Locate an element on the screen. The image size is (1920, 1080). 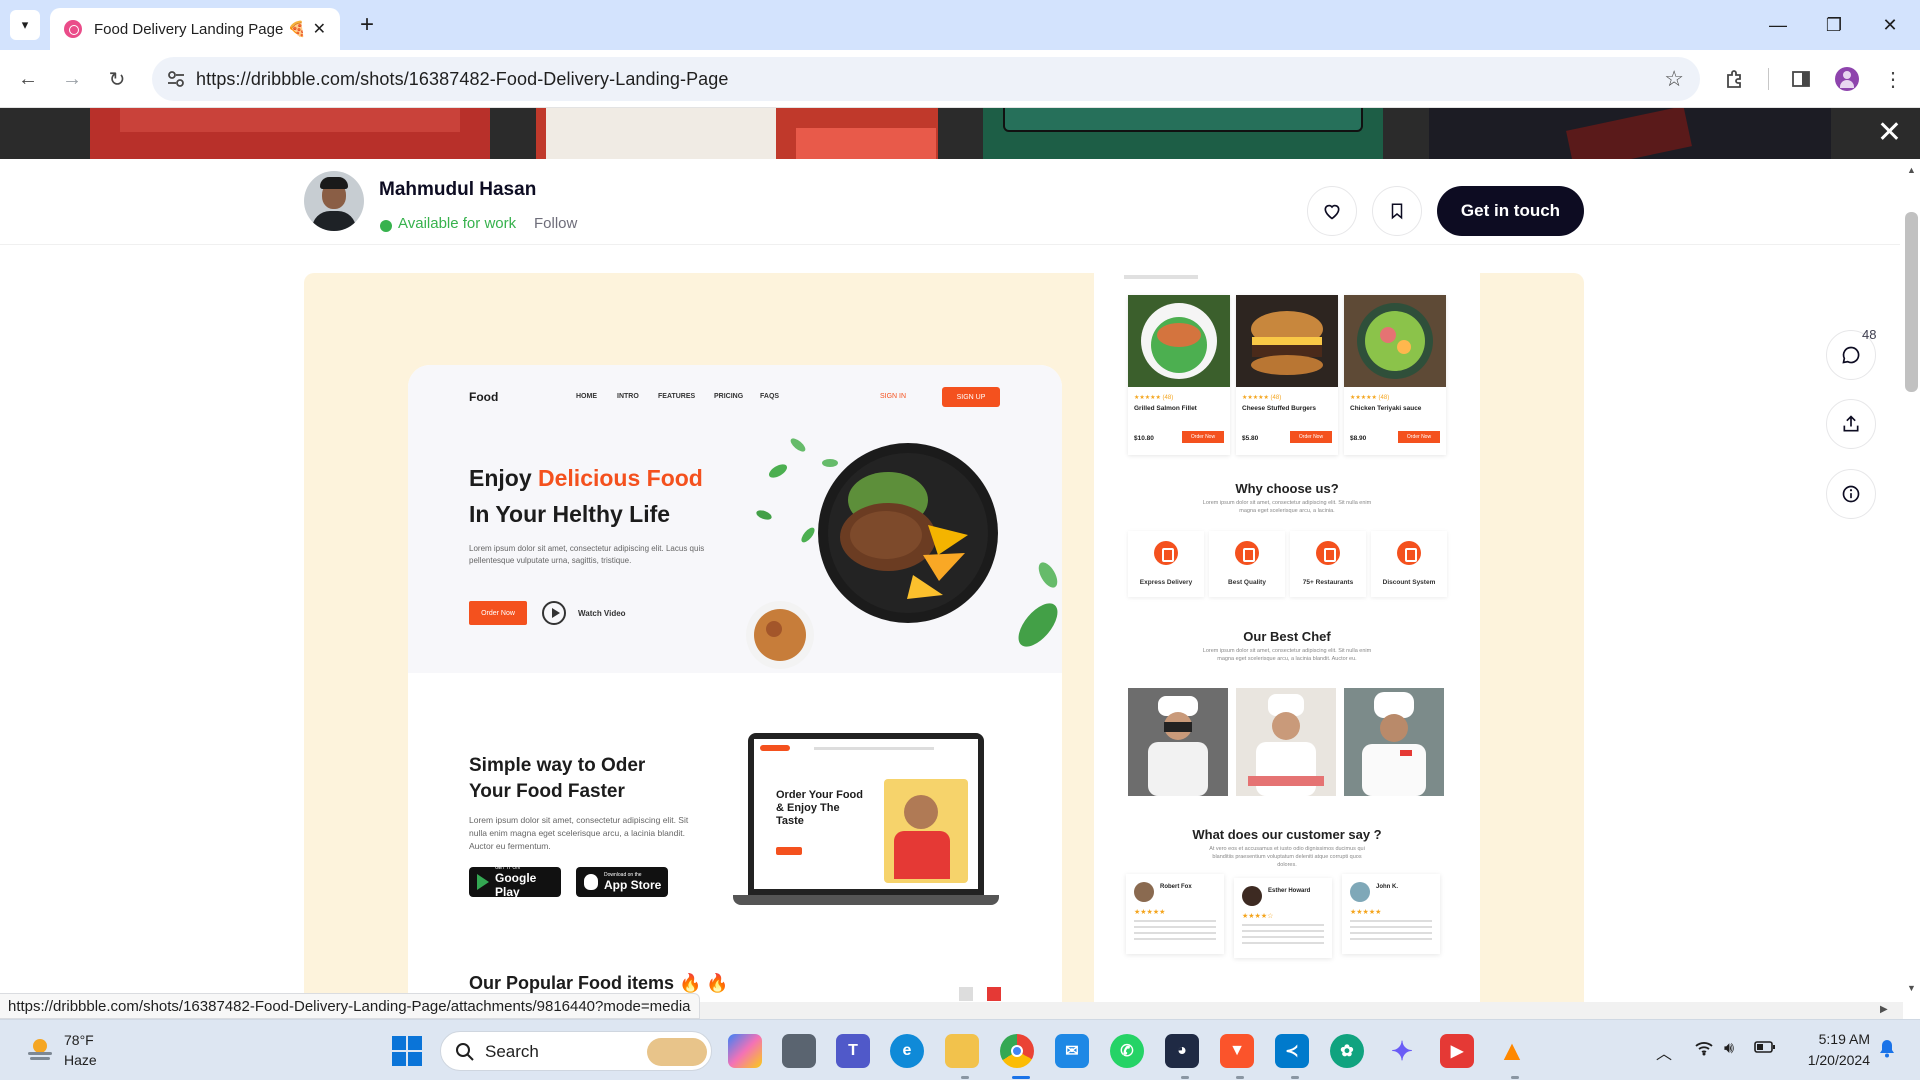
brave-app-icon: ▼ is located at coordinates (1237, 1051).